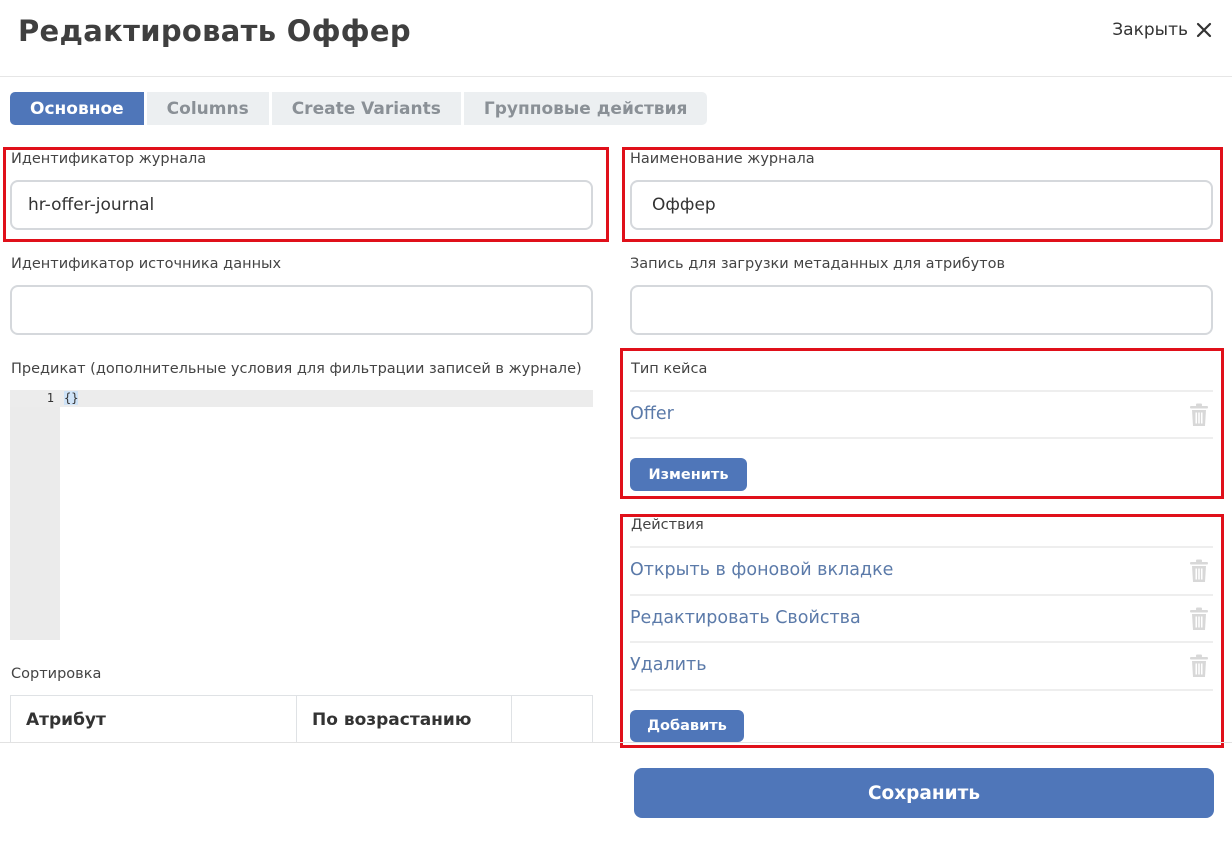 Image resolution: width=1232 pixels, height=847 pixels. What do you see at coordinates (77, 108) in the screenshot?
I see `tab-main: Основное` at bounding box center [77, 108].